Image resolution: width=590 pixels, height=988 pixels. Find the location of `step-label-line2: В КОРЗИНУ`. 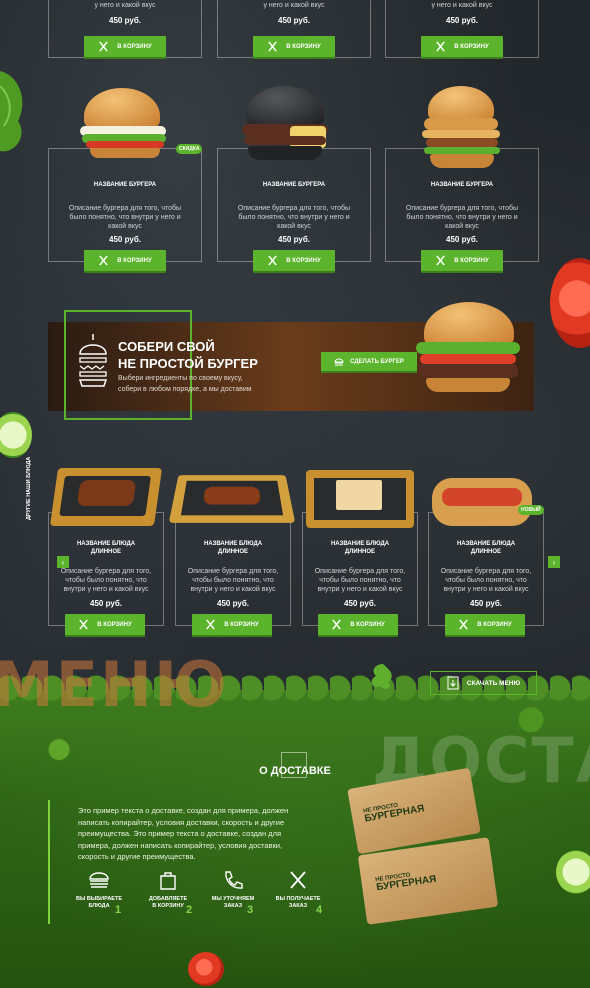

step-label-line2: В КОРЗИНУ is located at coordinates (168, 906).